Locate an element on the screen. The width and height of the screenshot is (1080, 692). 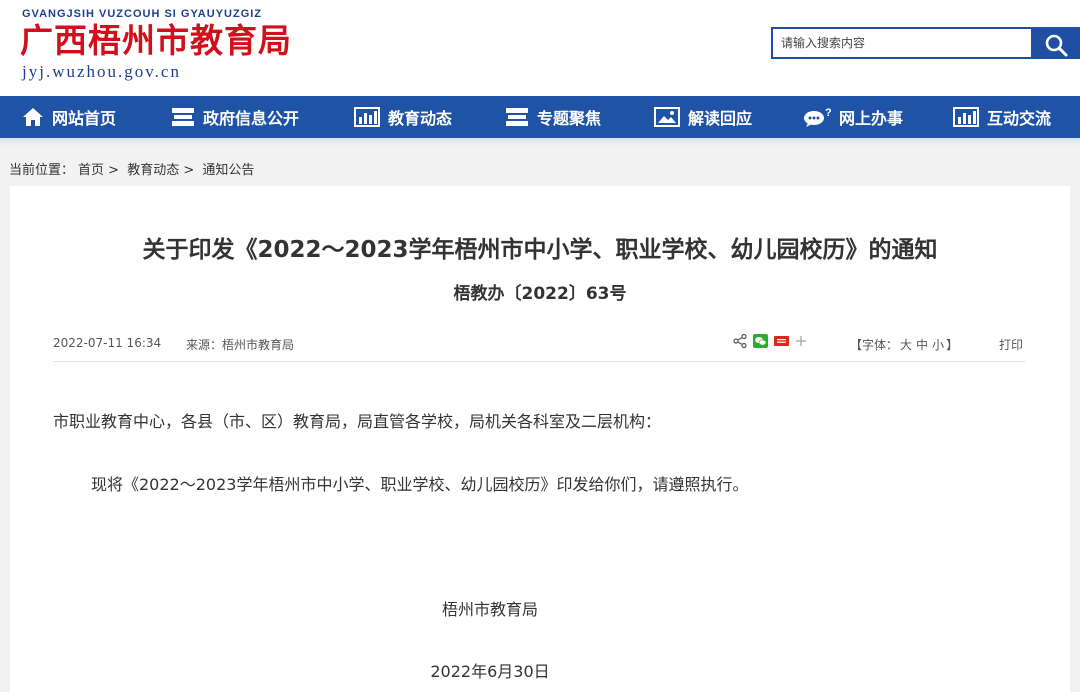
chat-bubble-icon: ? is located at coordinates (817, 117).